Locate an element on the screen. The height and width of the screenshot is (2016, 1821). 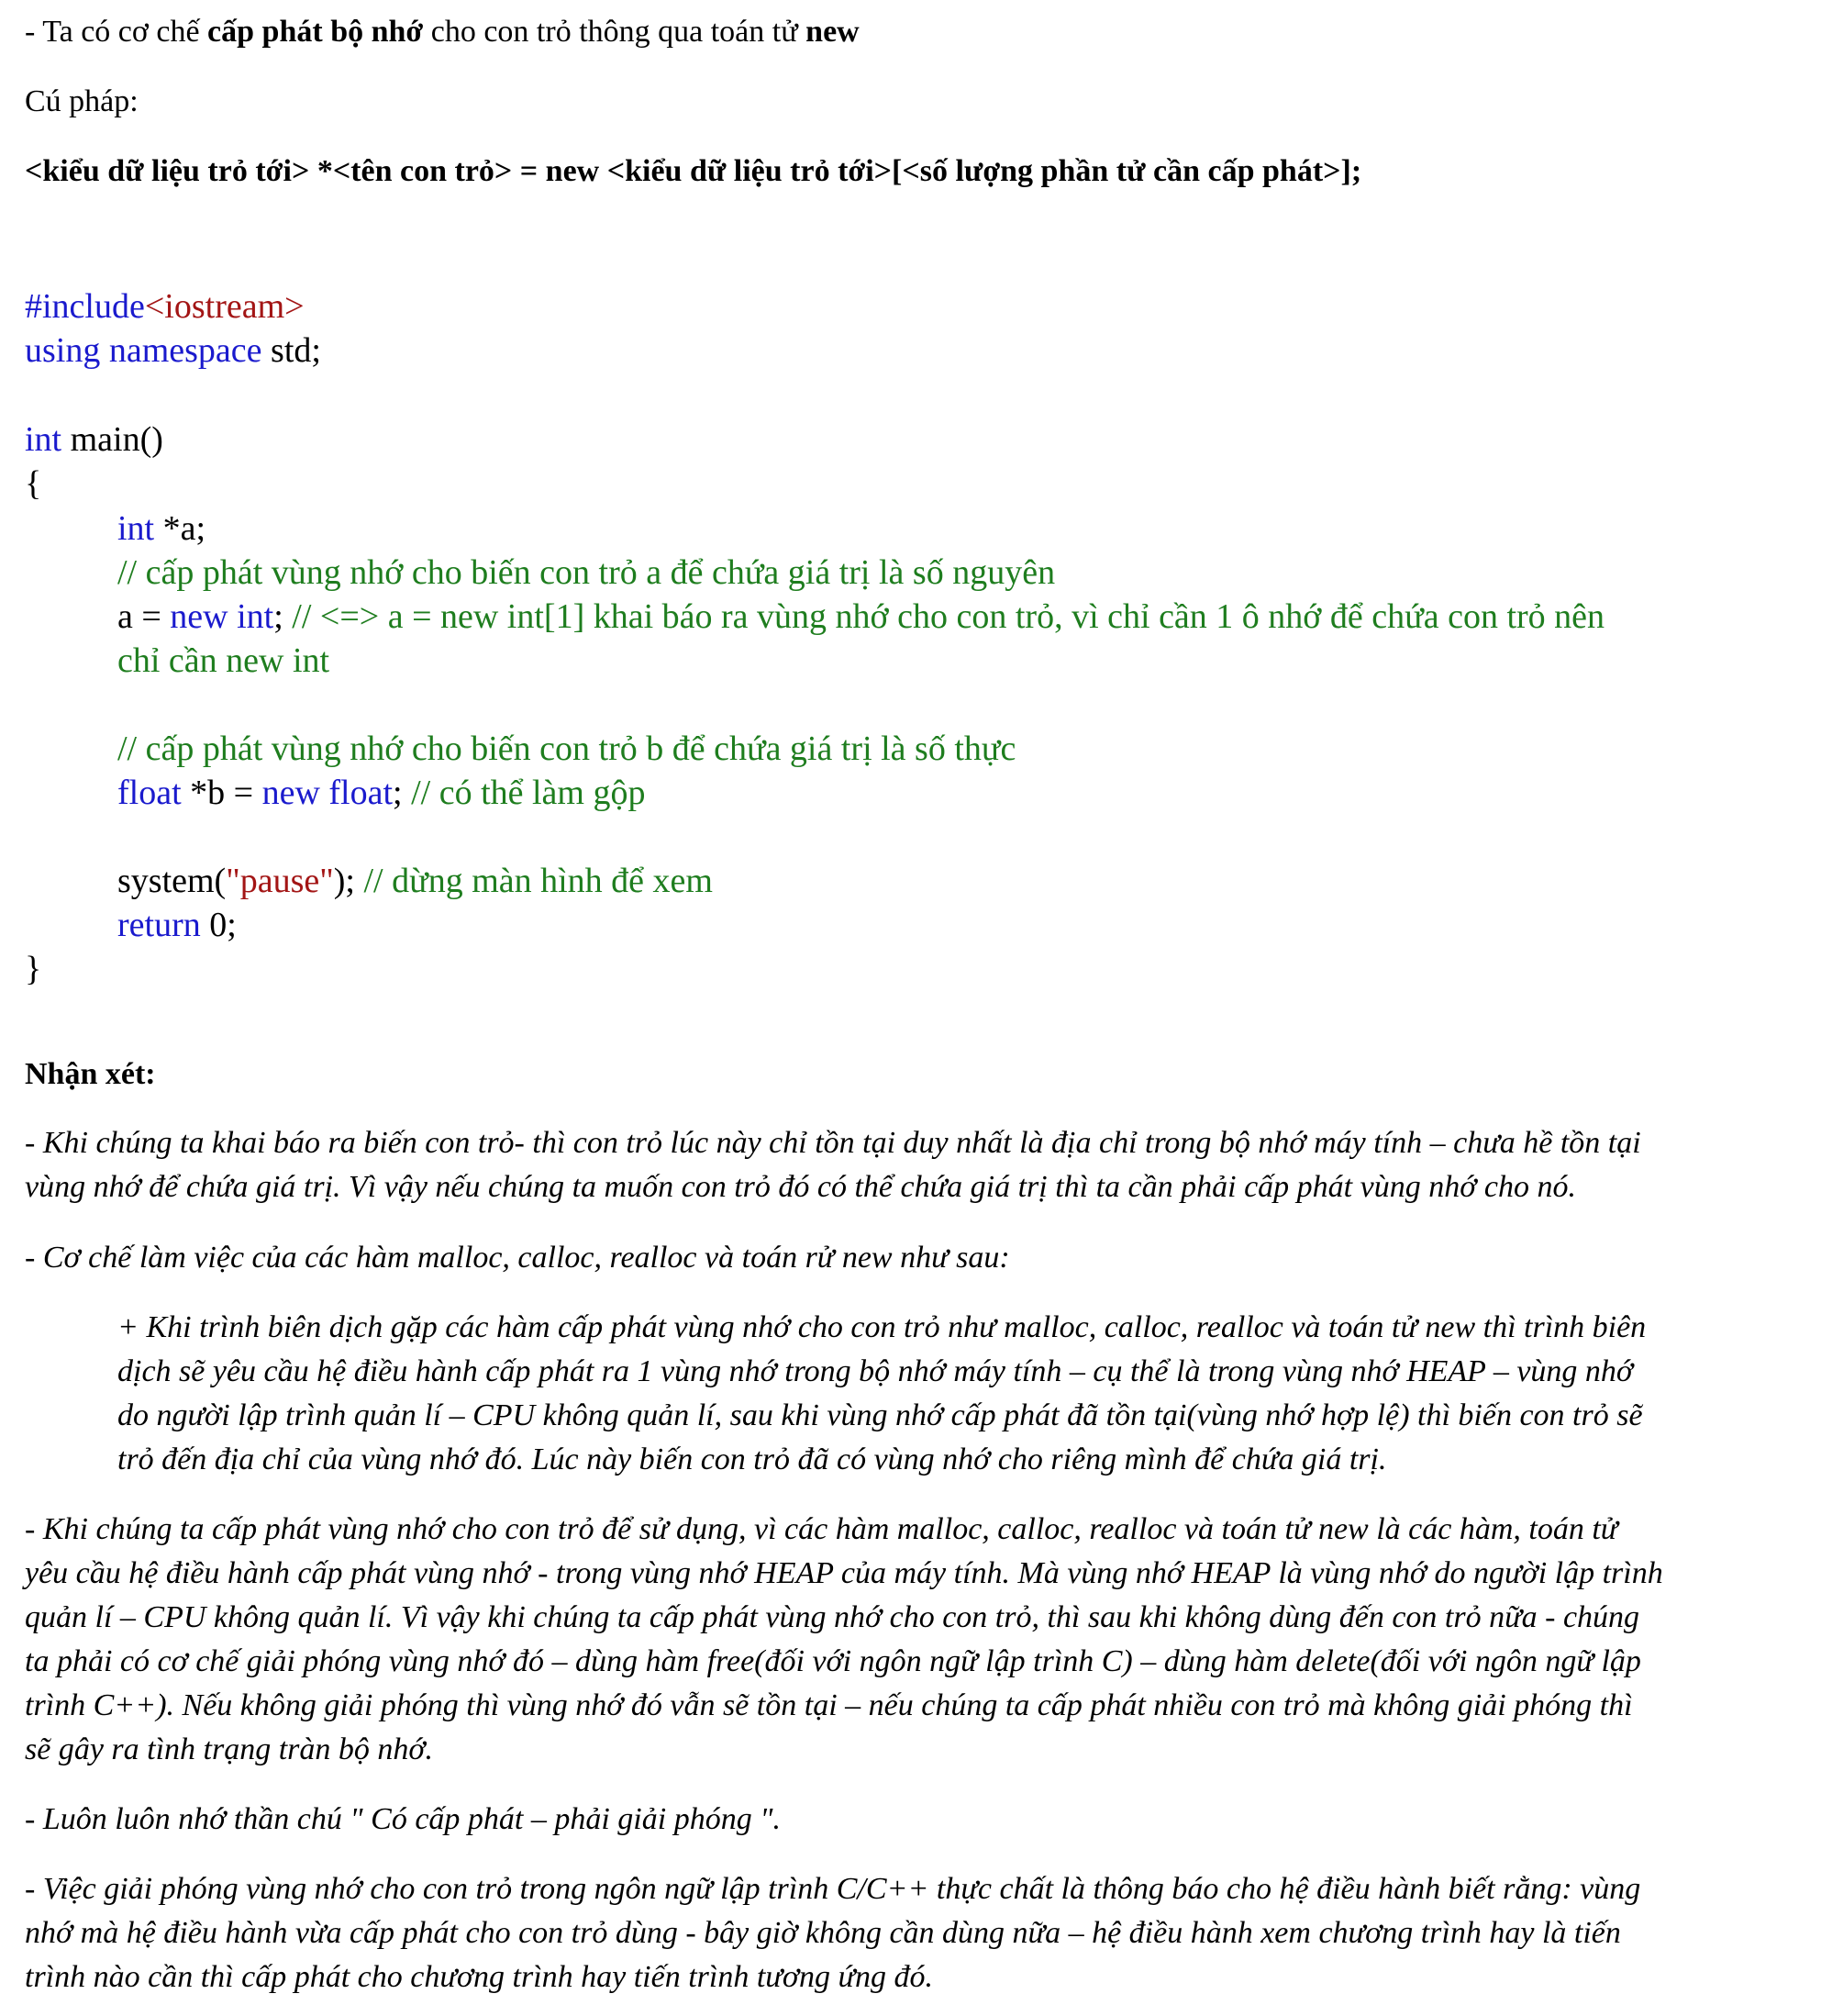
code-decl-b: *b = is located at coordinates (221, 793).